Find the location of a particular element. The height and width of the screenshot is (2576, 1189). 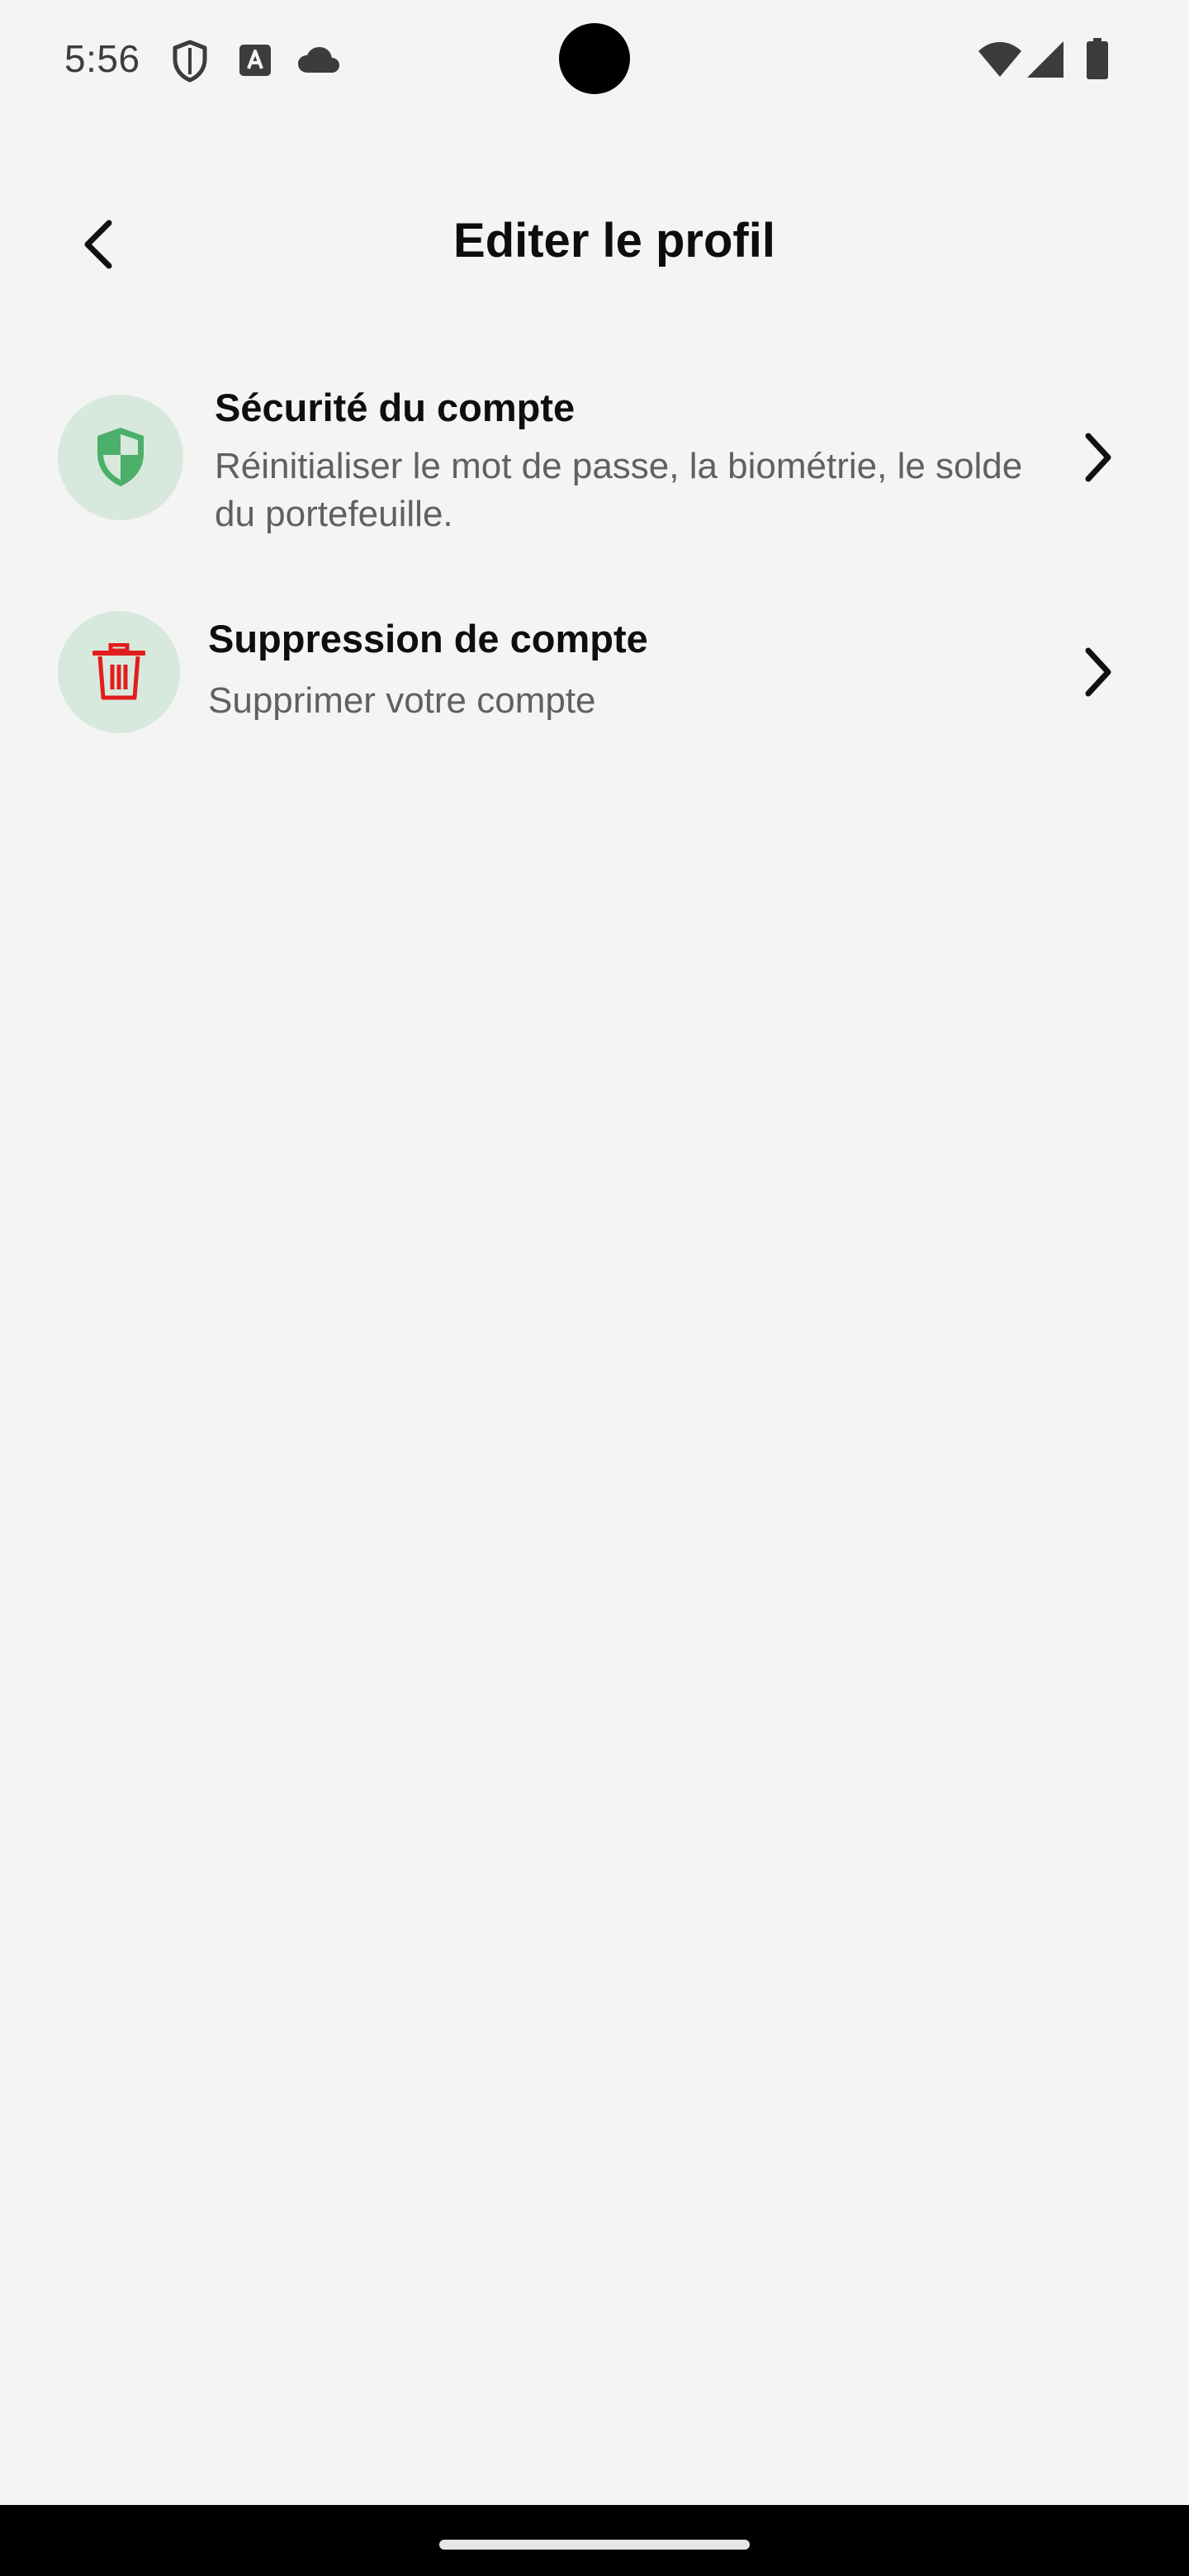

item-subtitle: Supprimer votre compte is located at coordinates (402, 700).